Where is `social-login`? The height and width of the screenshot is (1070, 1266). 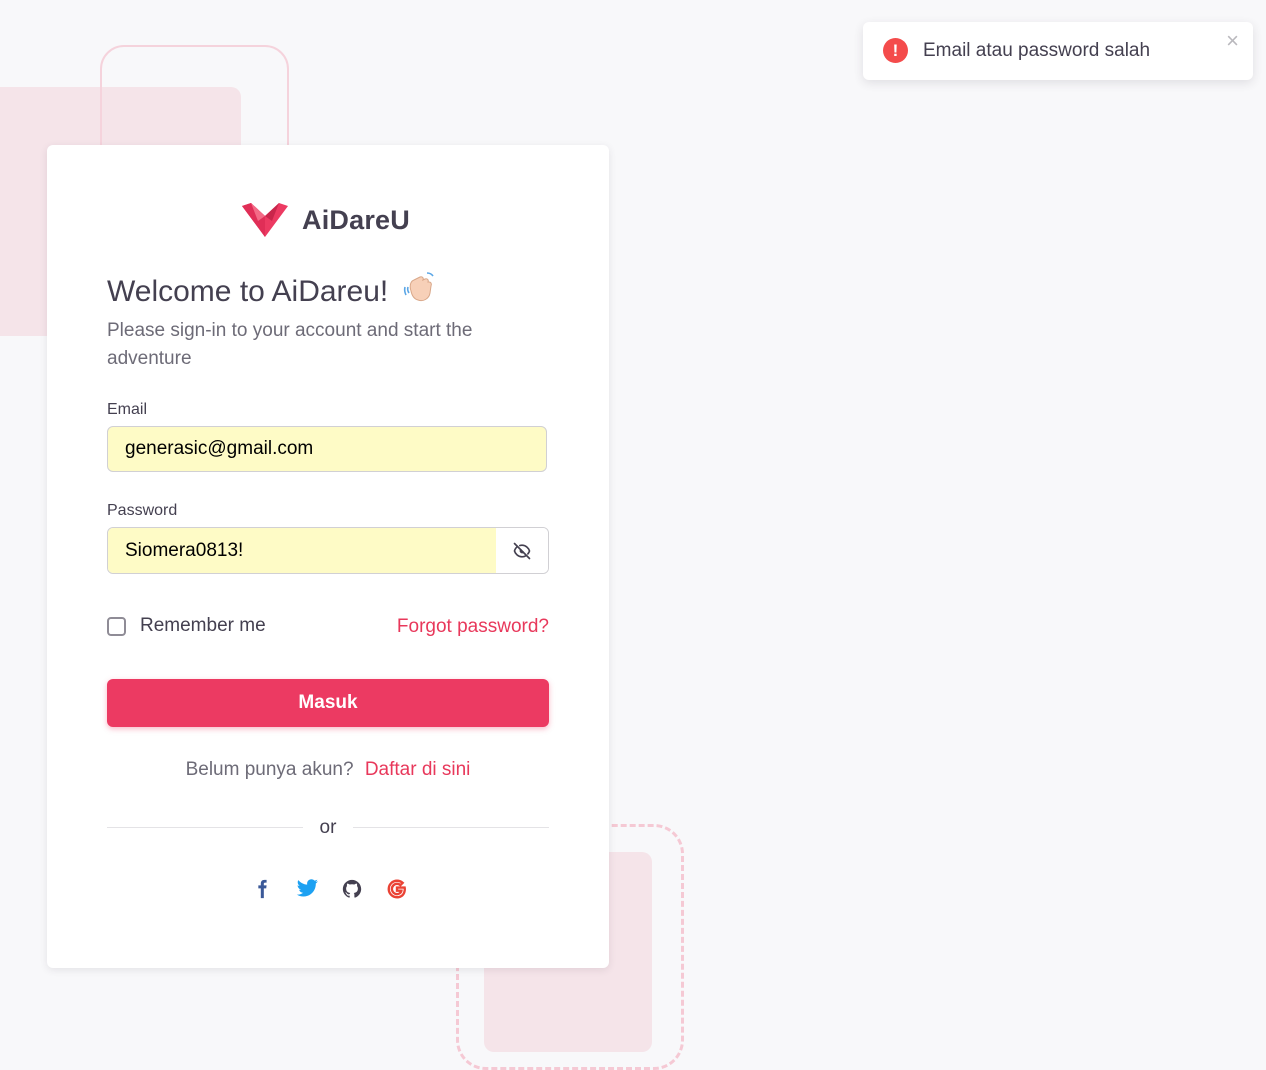 social-login is located at coordinates (339, 889).